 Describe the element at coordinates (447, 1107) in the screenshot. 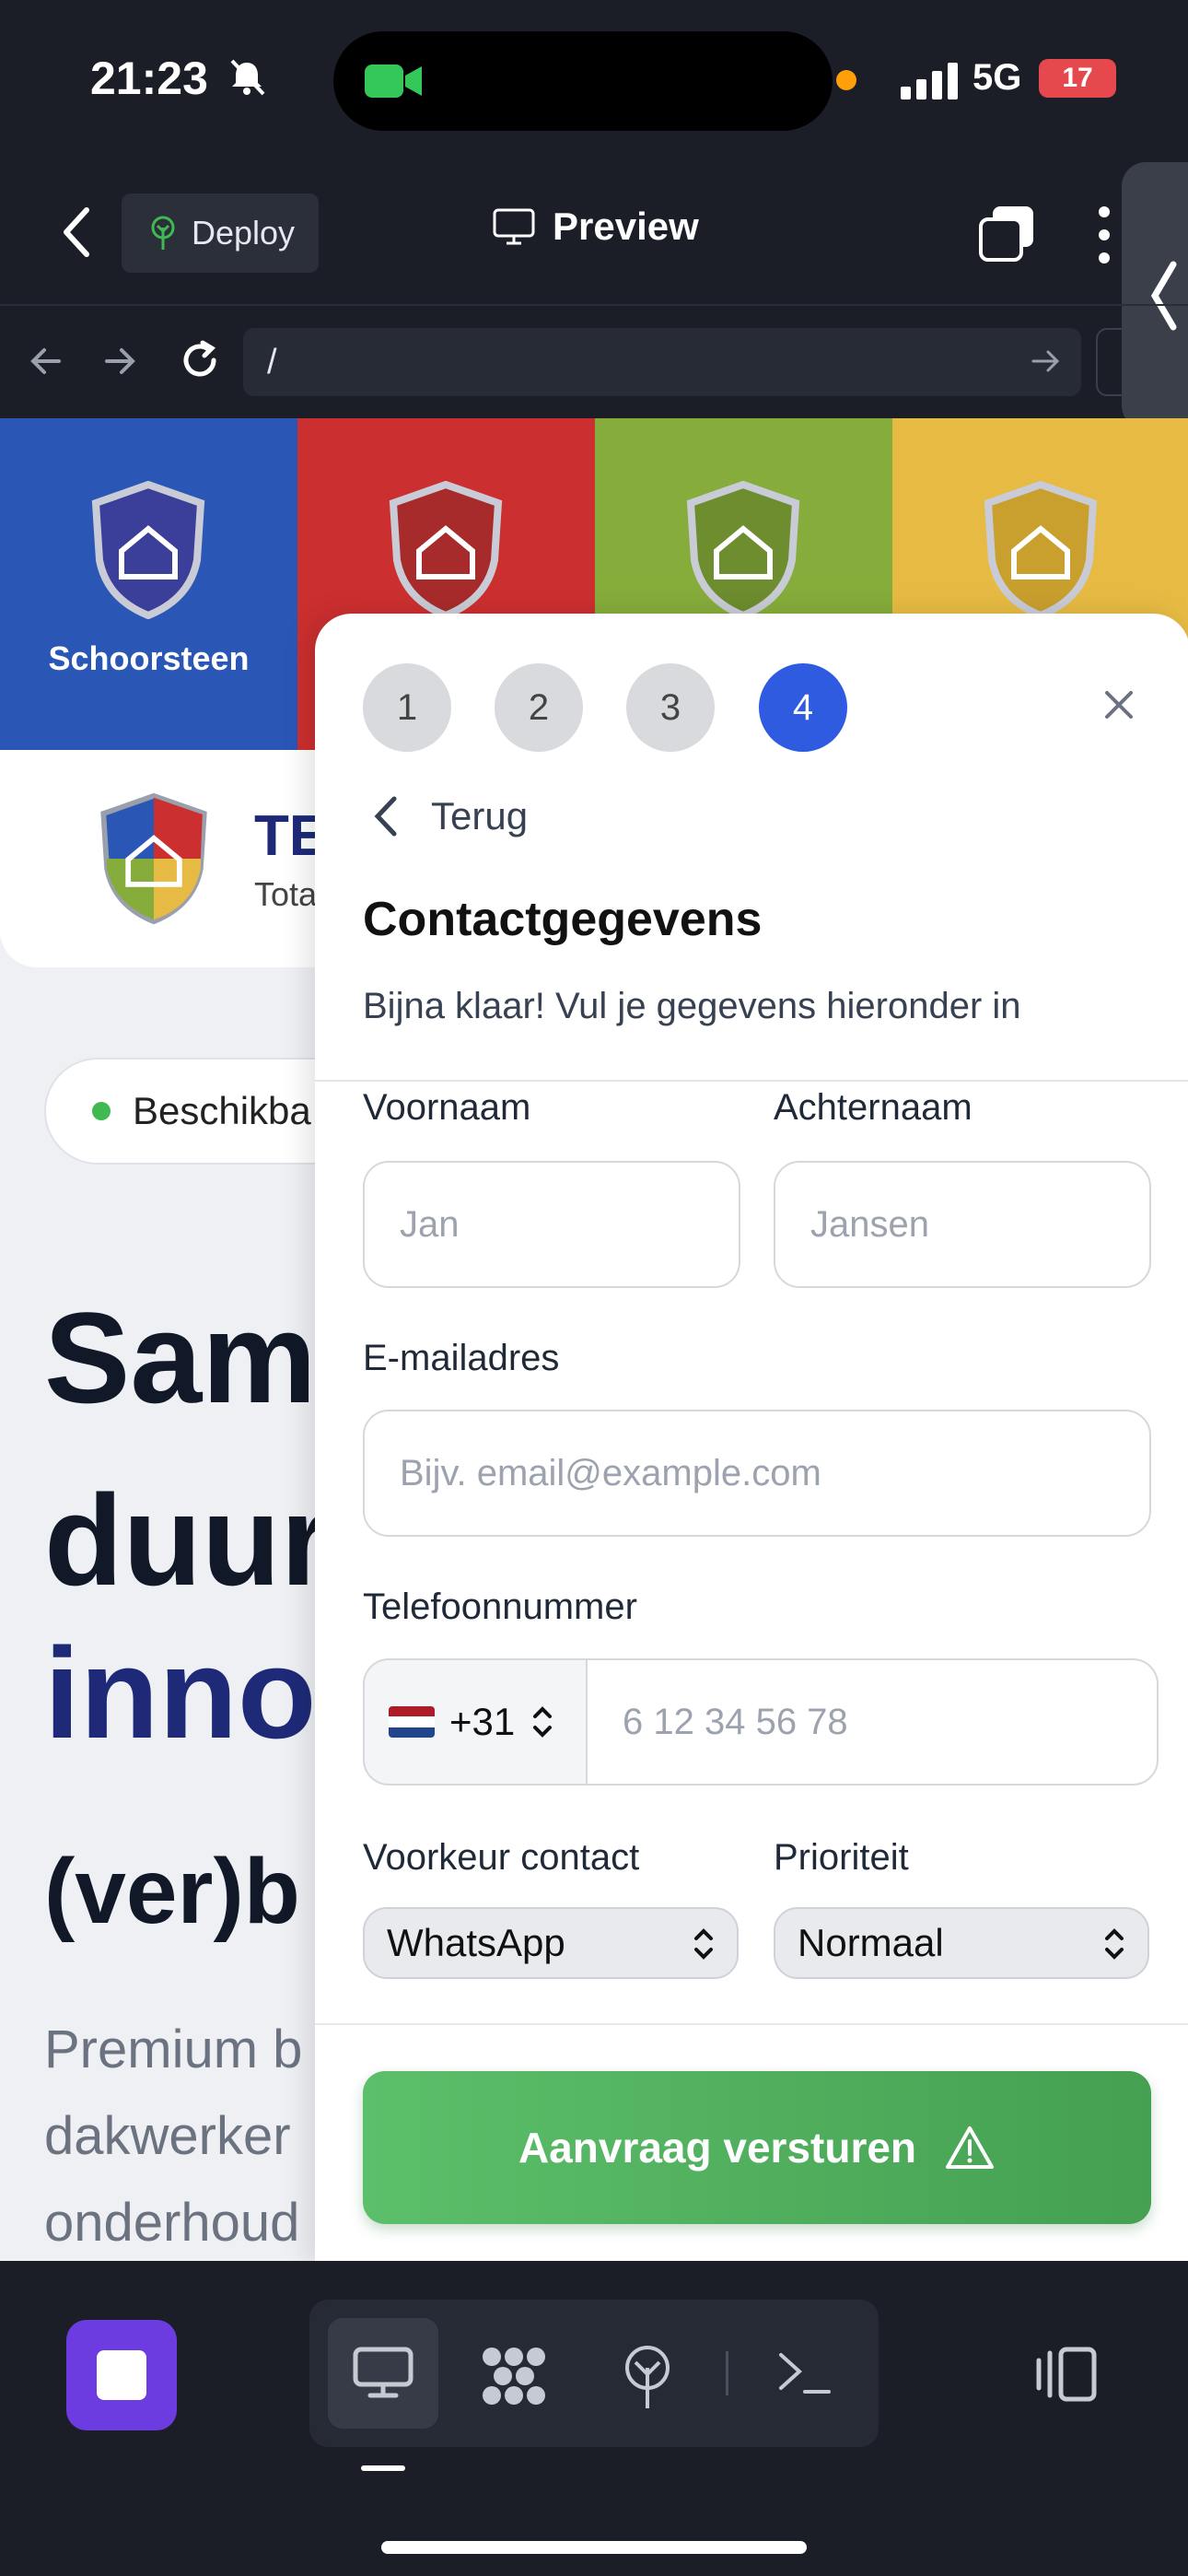

I see `first-name-label: Voornaam` at that location.